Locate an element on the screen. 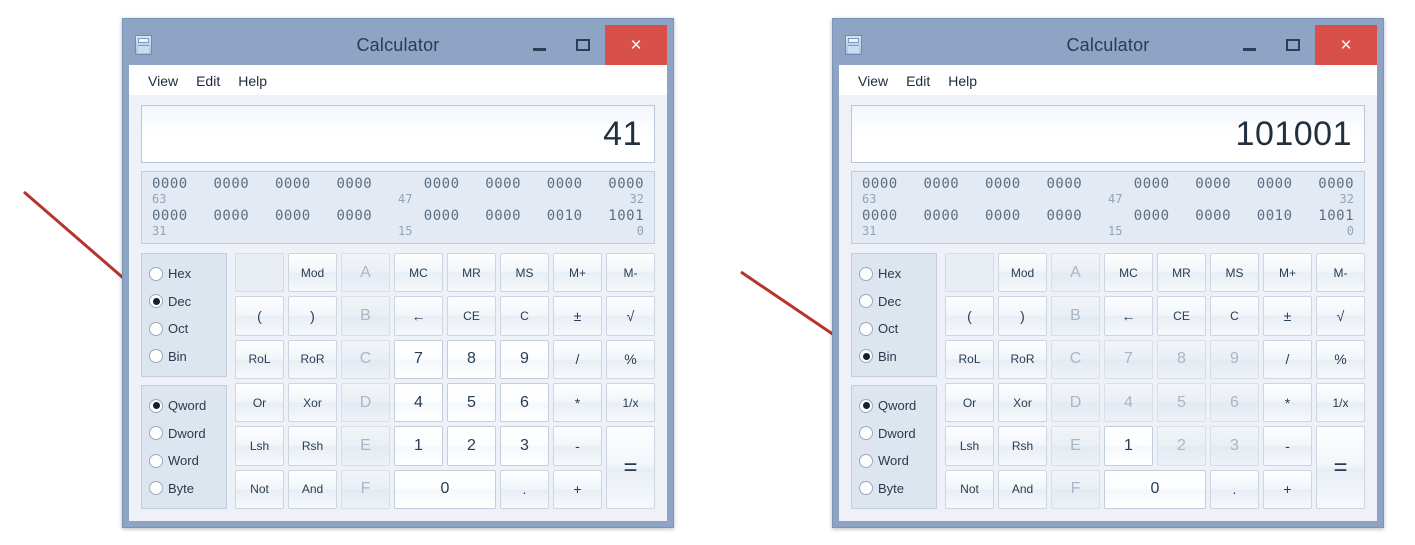  result-display: 41 is located at coordinates (398, 134).